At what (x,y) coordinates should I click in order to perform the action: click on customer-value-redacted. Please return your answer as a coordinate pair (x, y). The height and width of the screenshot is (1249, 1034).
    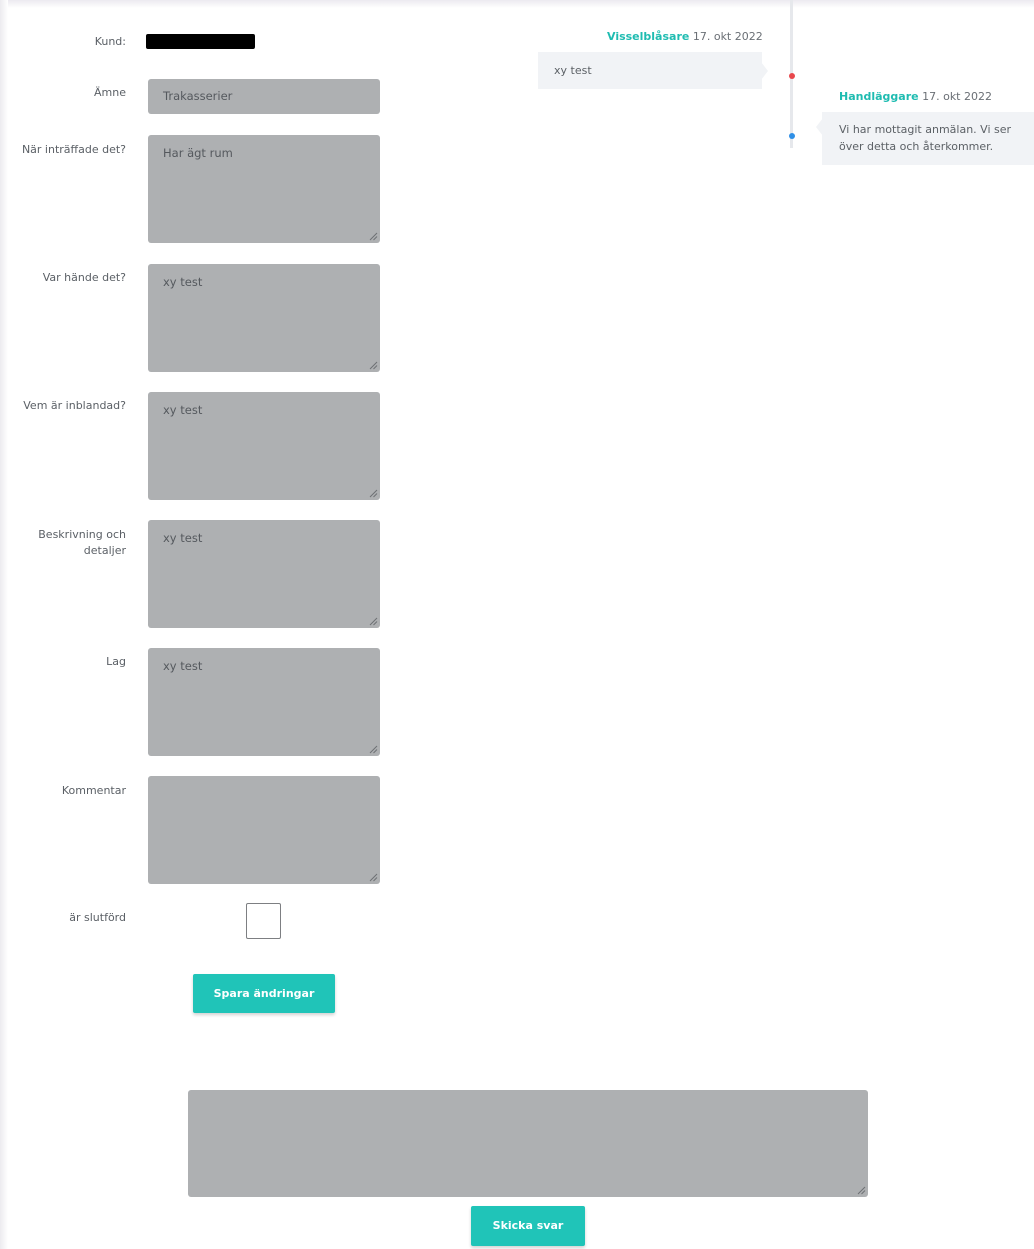
    Looking at the image, I should click on (200, 41).